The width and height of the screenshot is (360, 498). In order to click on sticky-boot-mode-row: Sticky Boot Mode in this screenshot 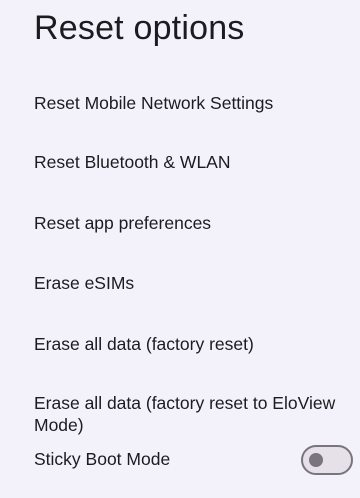, I will do `click(197, 463)`.